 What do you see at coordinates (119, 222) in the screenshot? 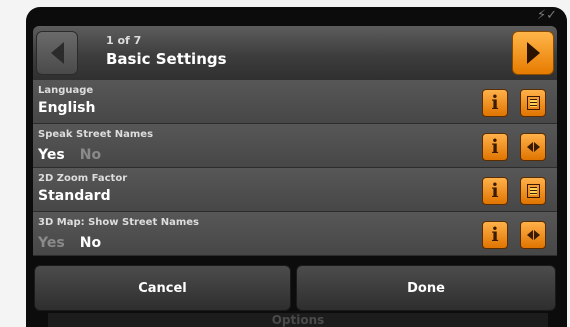
I see `setting-label: 3D Map: Show Street Names` at bounding box center [119, 222].